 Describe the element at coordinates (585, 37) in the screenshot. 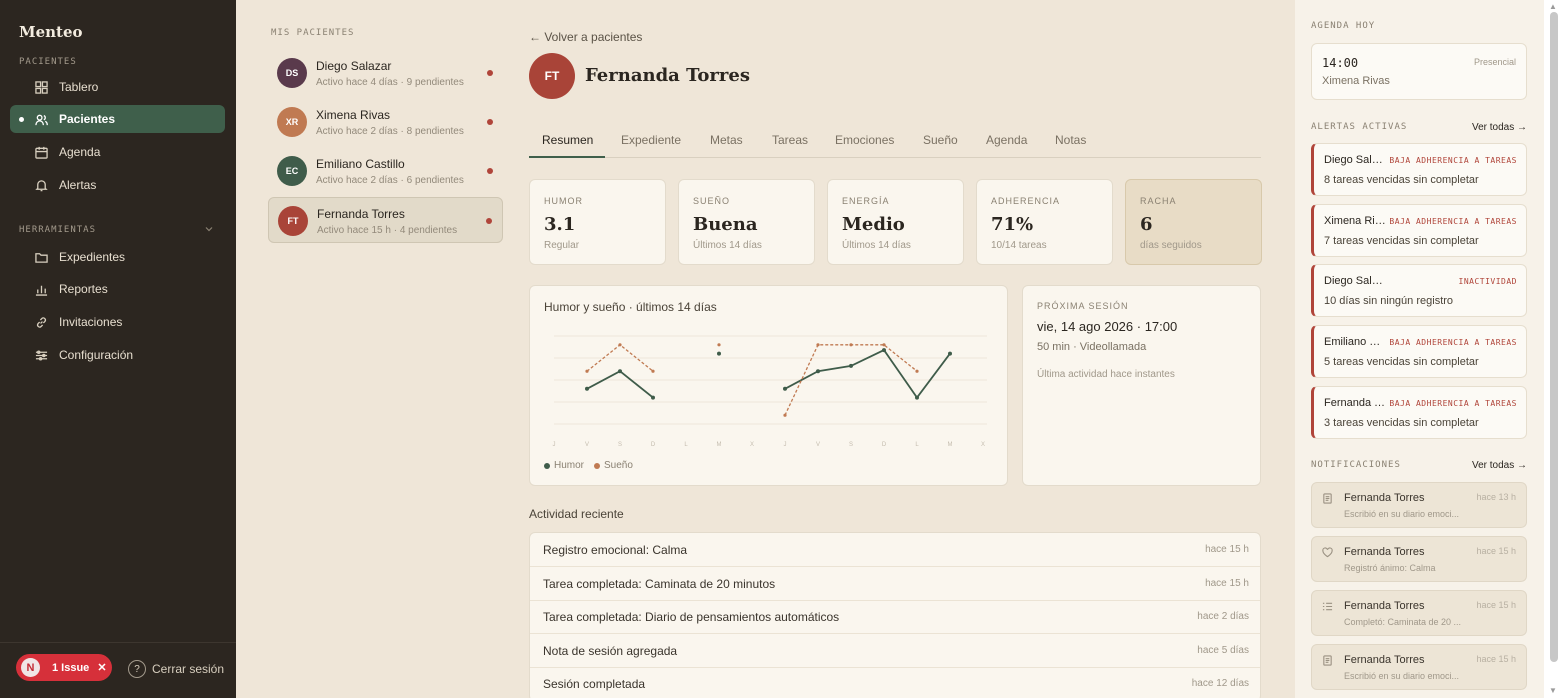

I see `back-link: ← Volver a pacientes` at that location.